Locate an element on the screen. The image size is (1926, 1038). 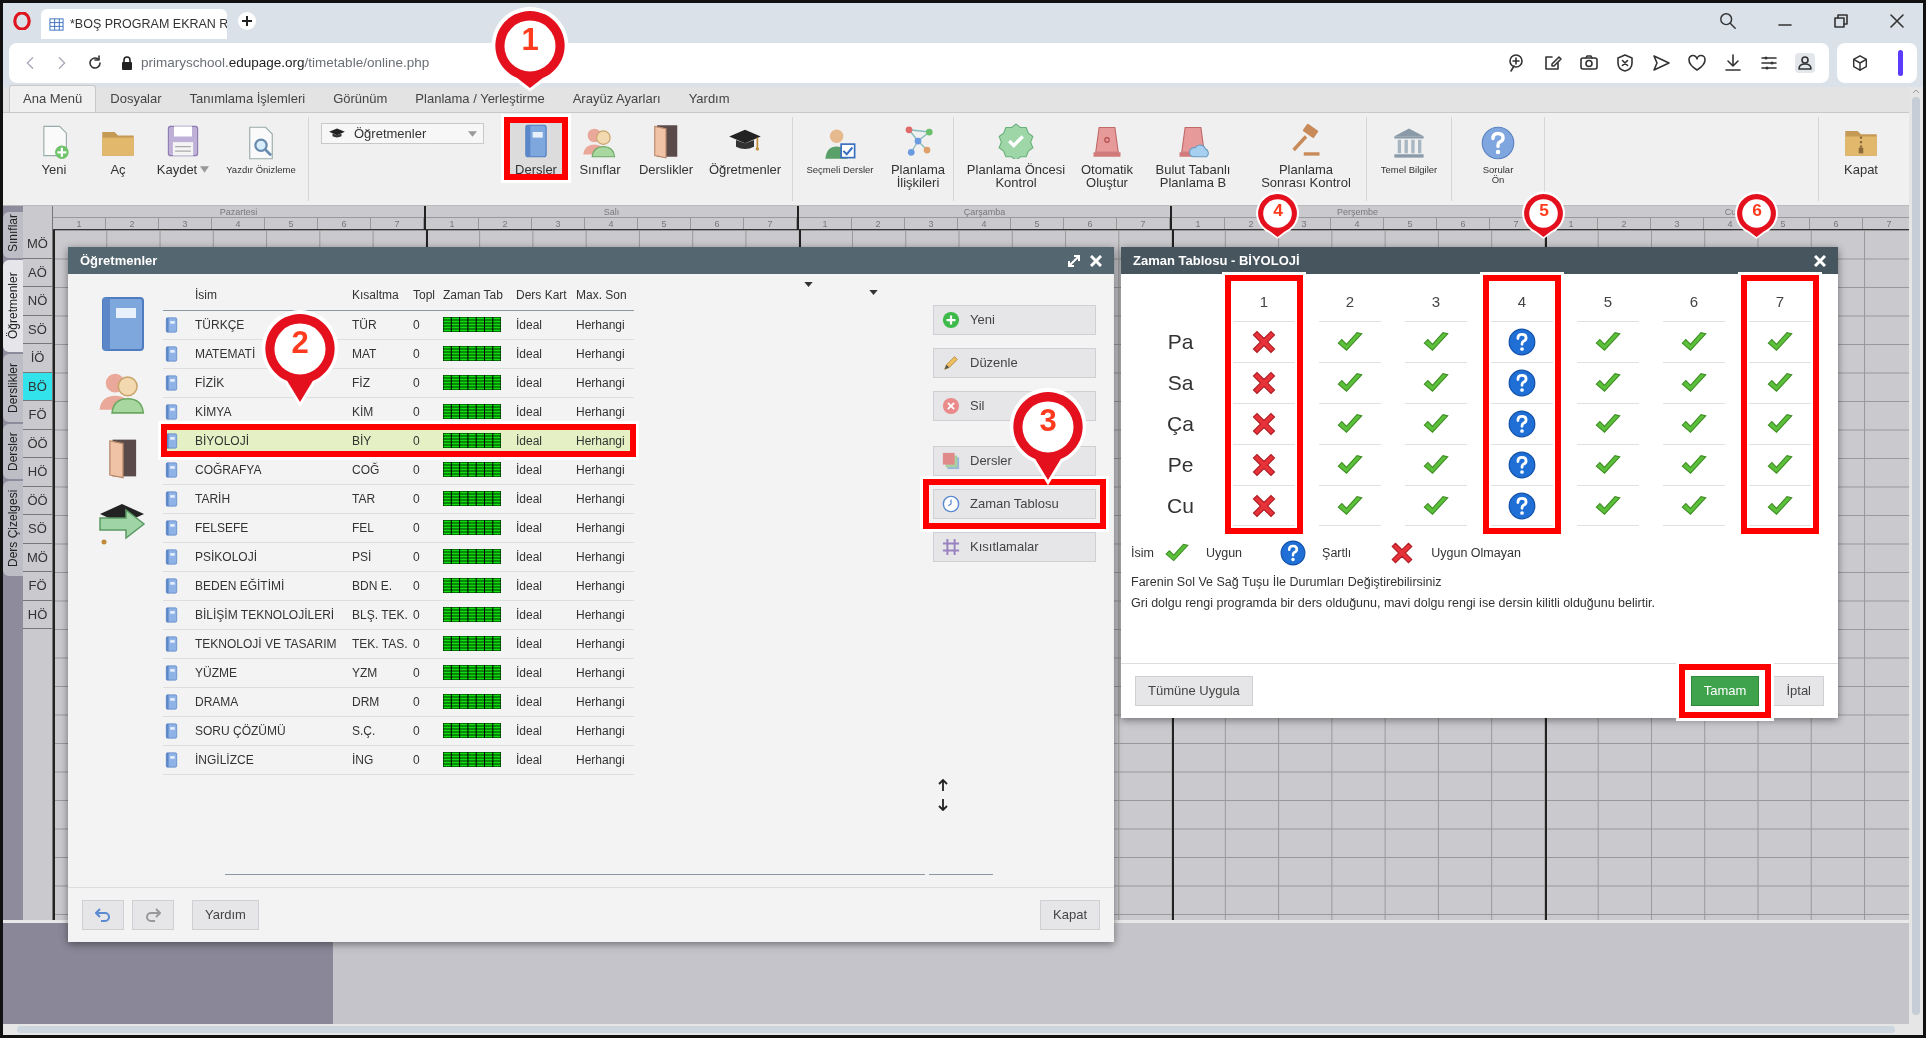
shield-icon is located at coordinates (1625, 63).